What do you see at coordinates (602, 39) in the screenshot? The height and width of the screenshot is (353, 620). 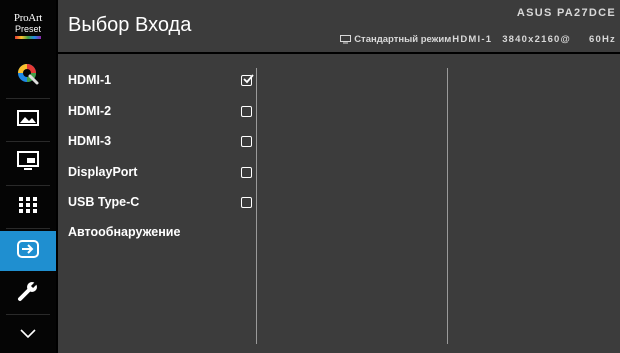 I see `status-refresh: 60Hz` at bounding box center [602, 39].